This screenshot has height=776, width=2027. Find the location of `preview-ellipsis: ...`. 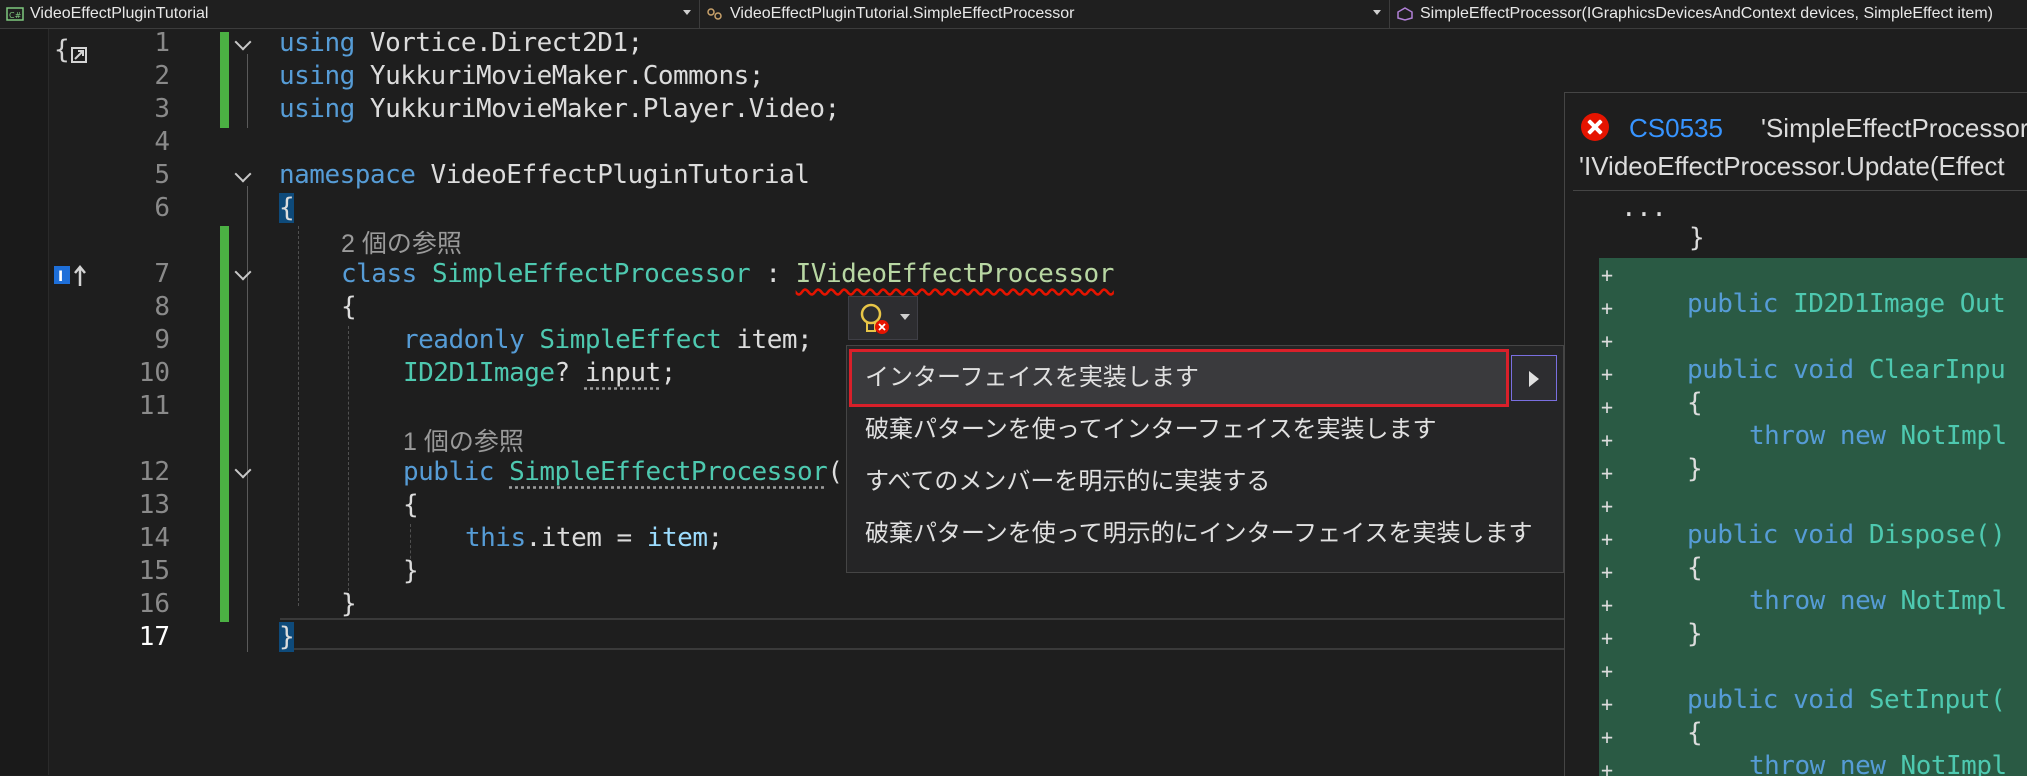

preview-ellipsis: ... is located at coordinates (1644, 208).